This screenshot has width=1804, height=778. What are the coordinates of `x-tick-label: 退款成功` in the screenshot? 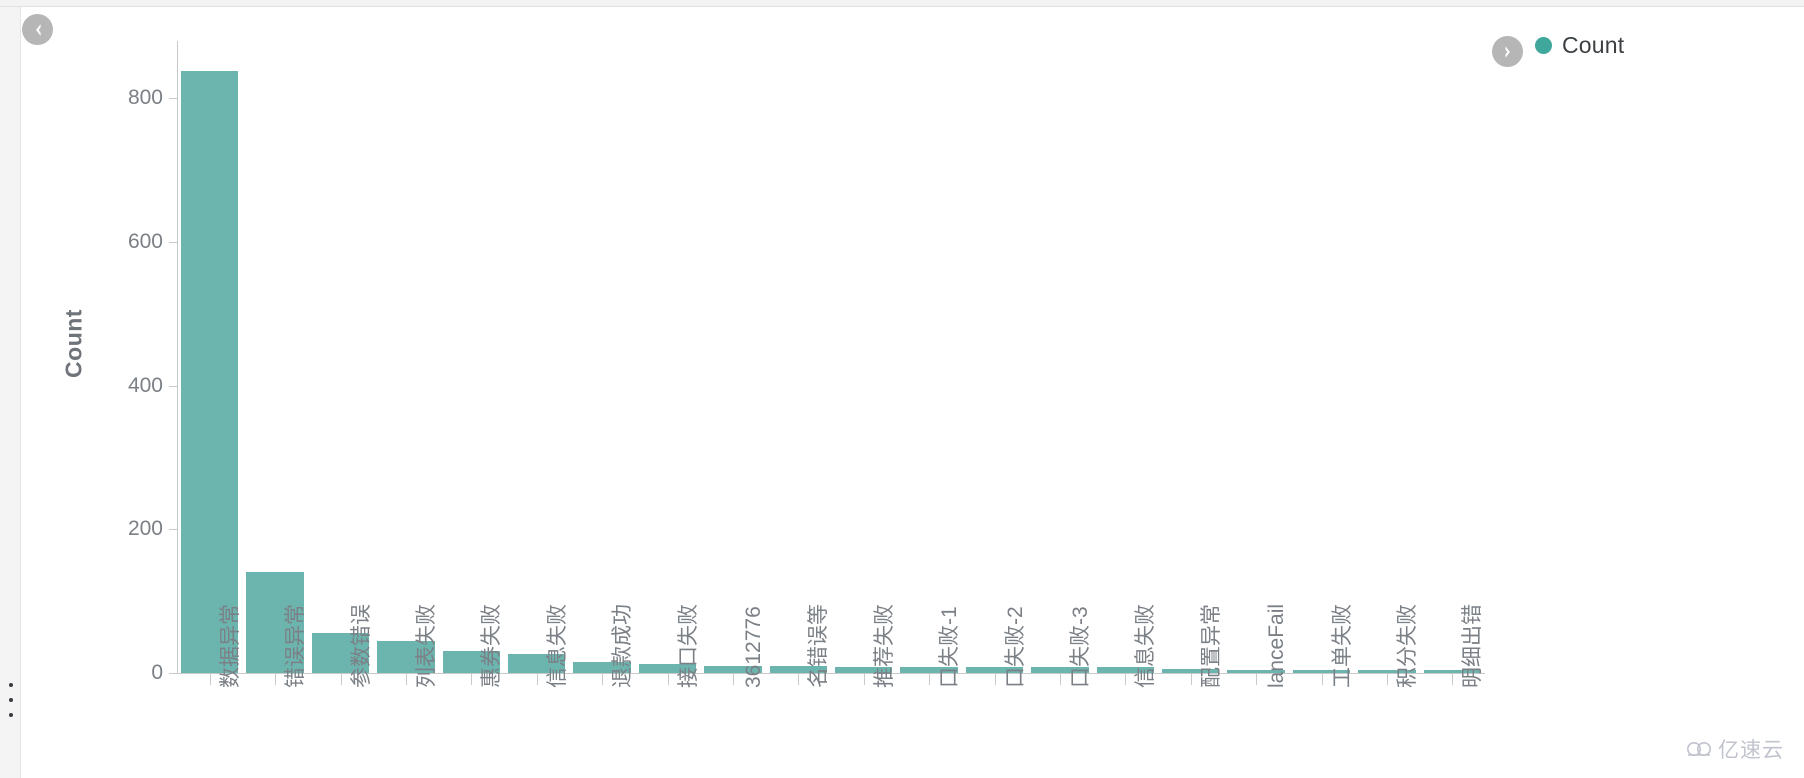 It's located at (623, 646).